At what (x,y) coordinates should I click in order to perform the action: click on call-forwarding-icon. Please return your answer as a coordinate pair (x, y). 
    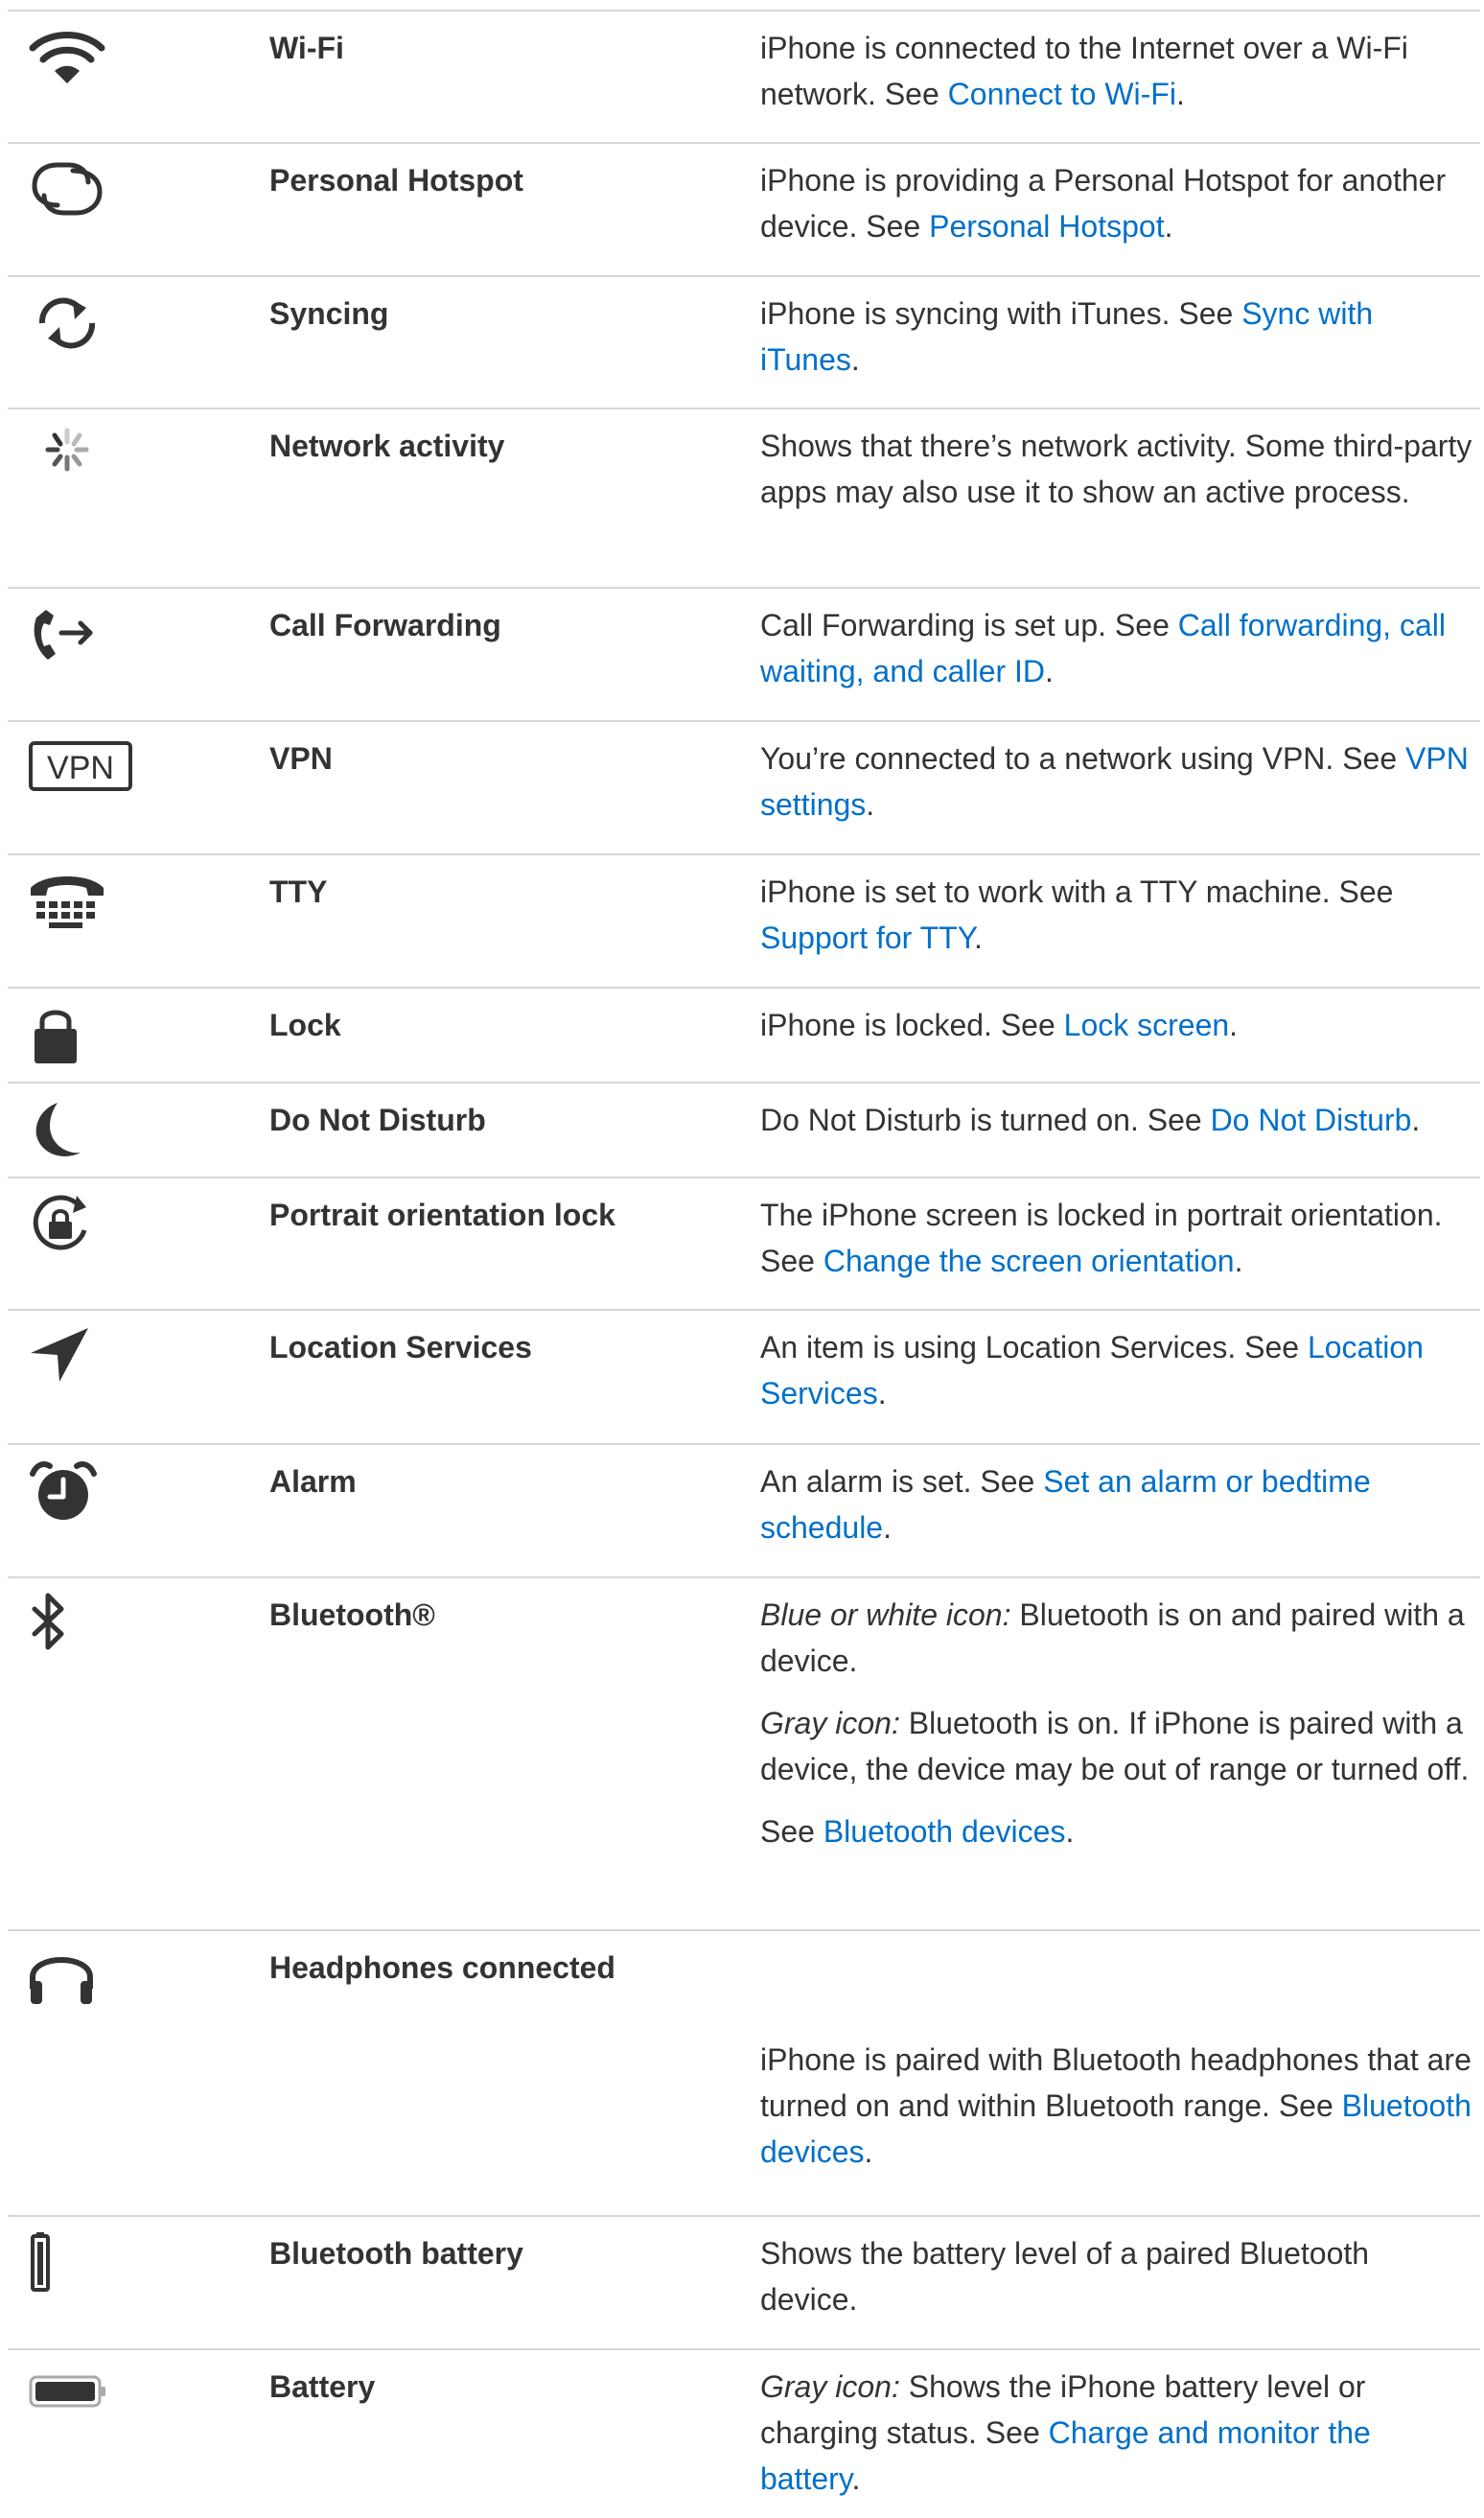
    Looking at the image, I should click on (86, 642).